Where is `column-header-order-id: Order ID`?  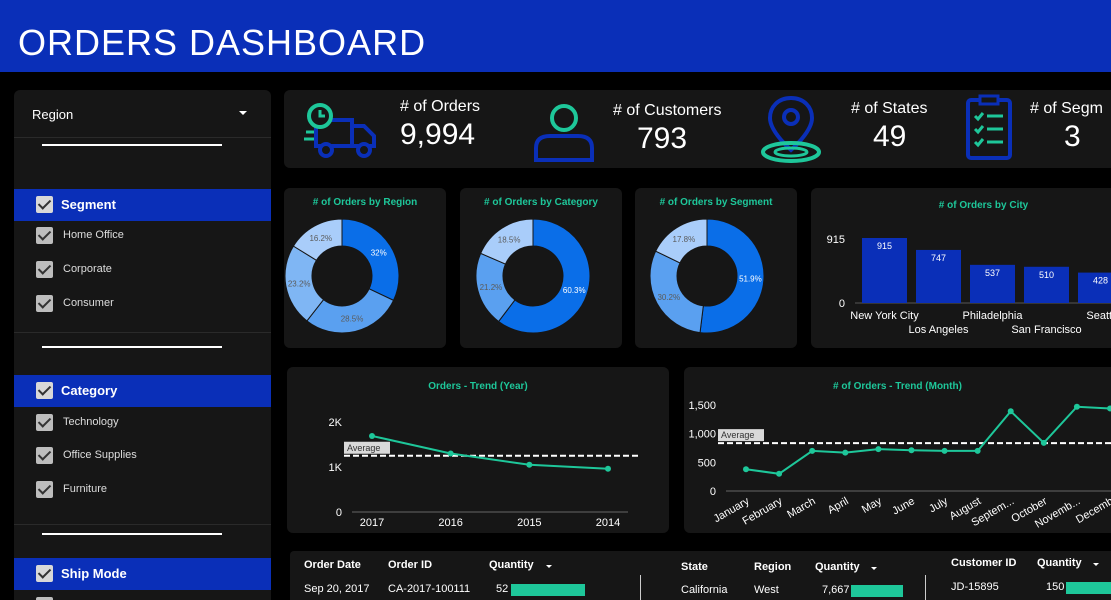
column-header-order-id: Order ID is located at coordinates (410, 565).